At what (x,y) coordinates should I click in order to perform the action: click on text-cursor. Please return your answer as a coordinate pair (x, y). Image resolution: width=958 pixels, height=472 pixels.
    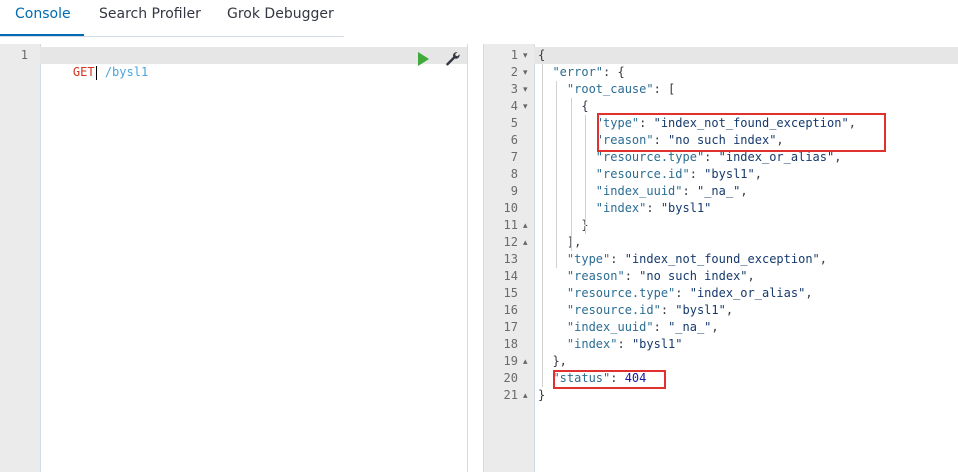
    Looking at the image, I should click on (96, 72).